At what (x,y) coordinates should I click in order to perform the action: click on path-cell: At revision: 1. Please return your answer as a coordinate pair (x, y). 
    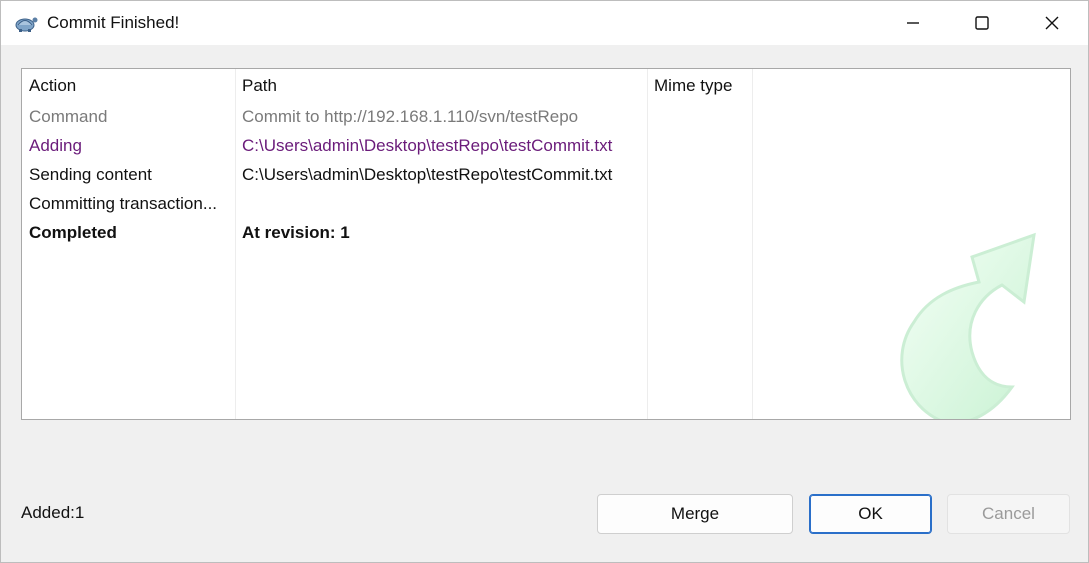
    Looking at the image, I should click on (296, 232).